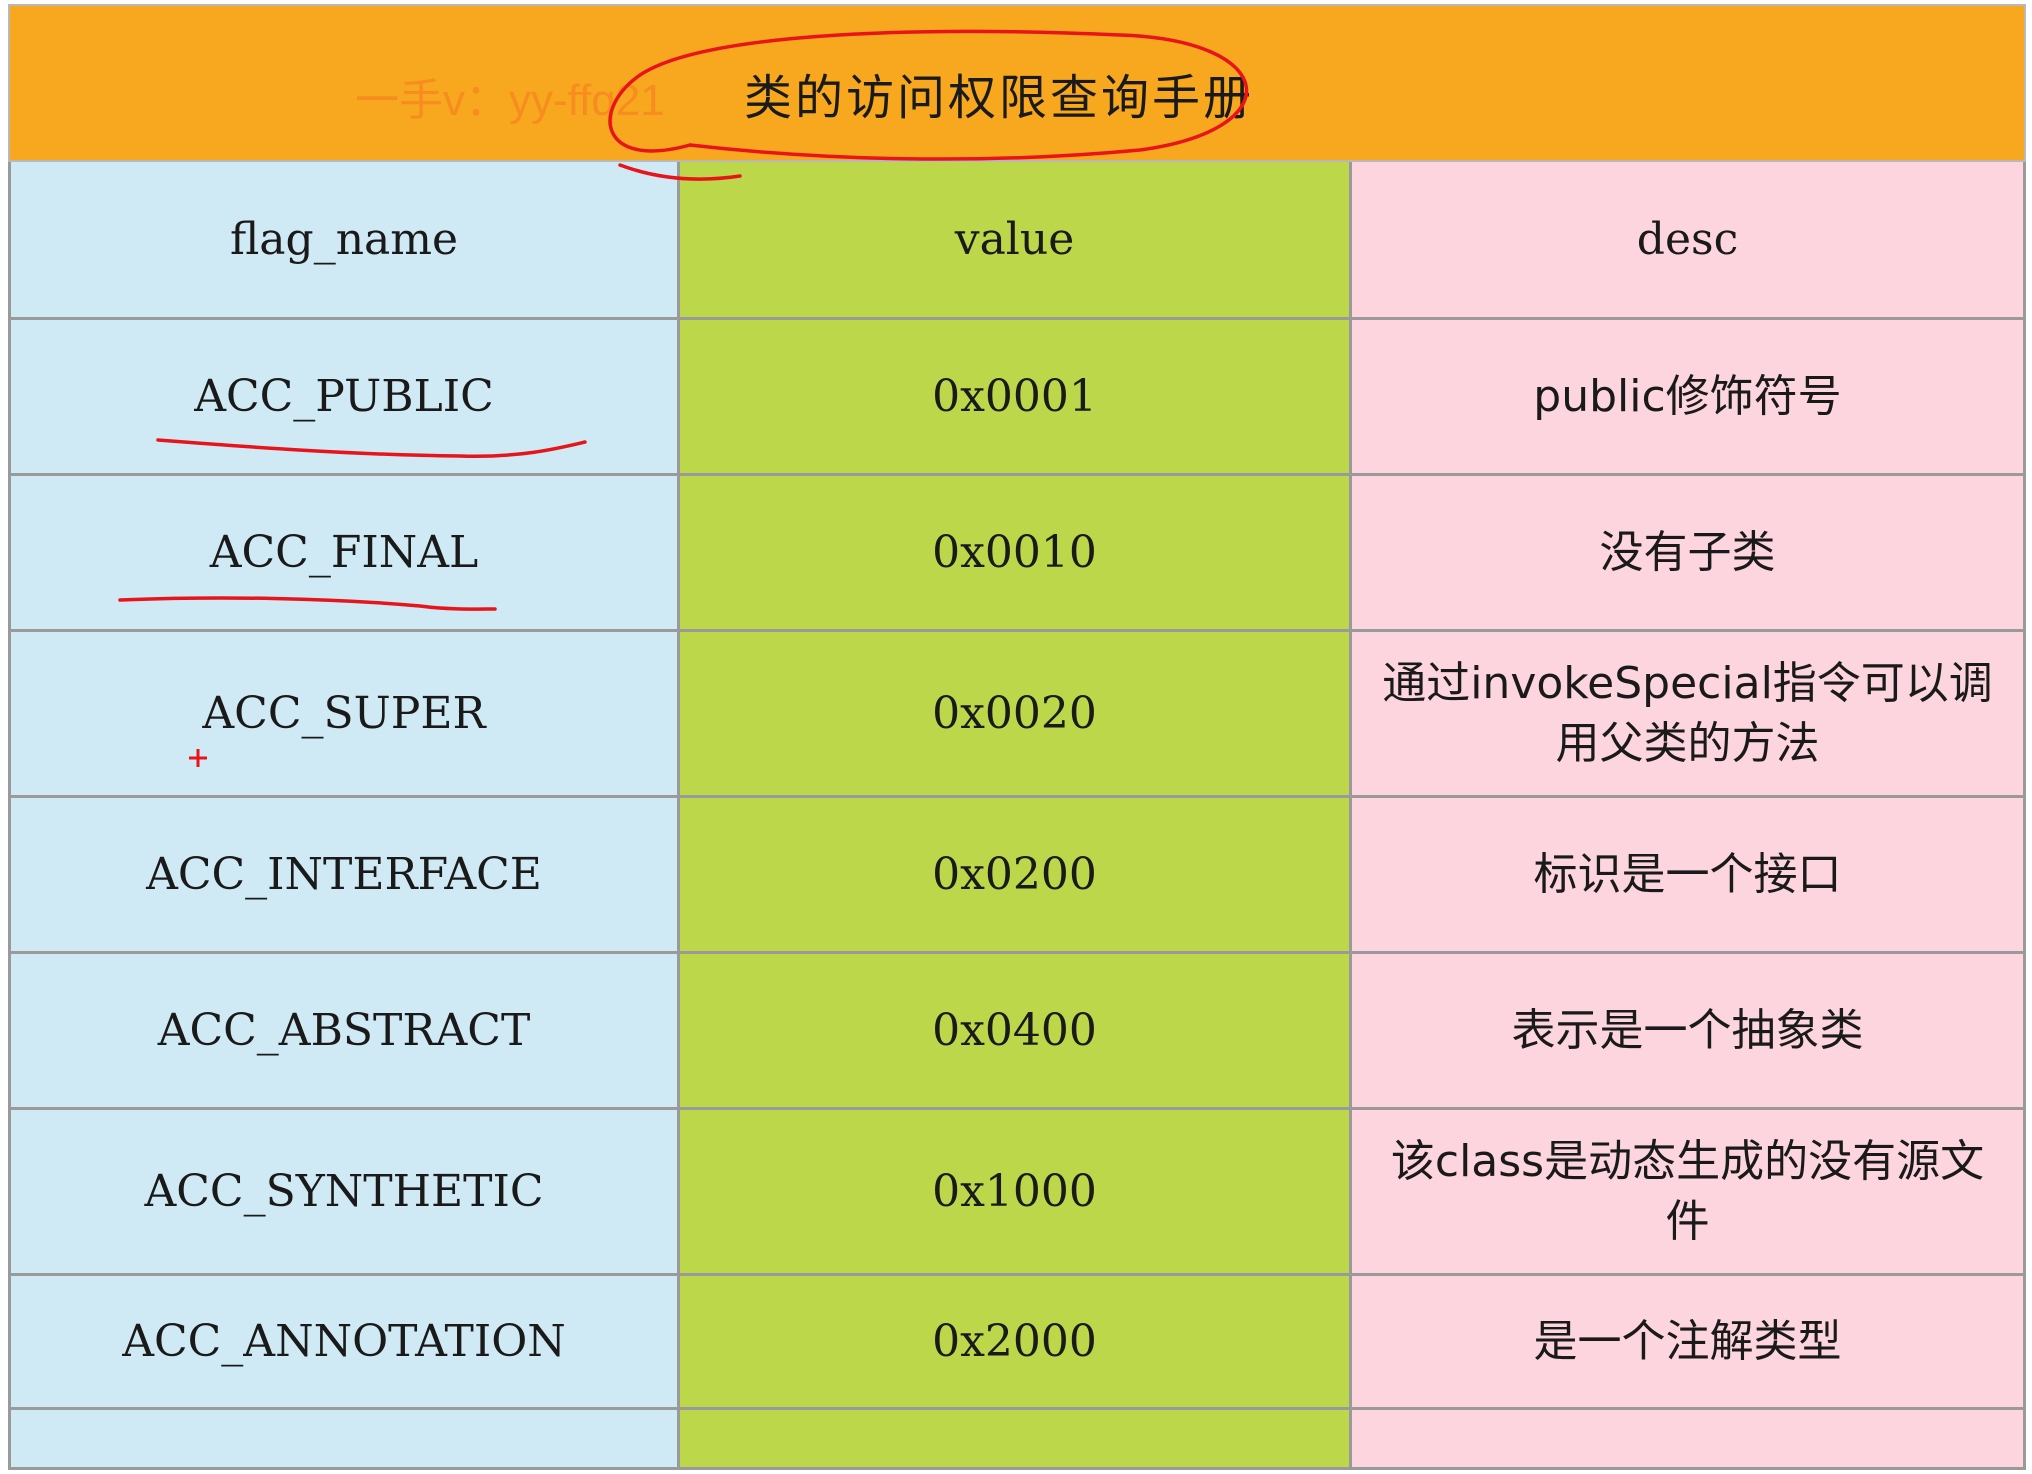  Describe the element at coordinates (344, 1193) in the screenshot. I see `flag-name-cell: ACC_SYNTHETIC` at that location.